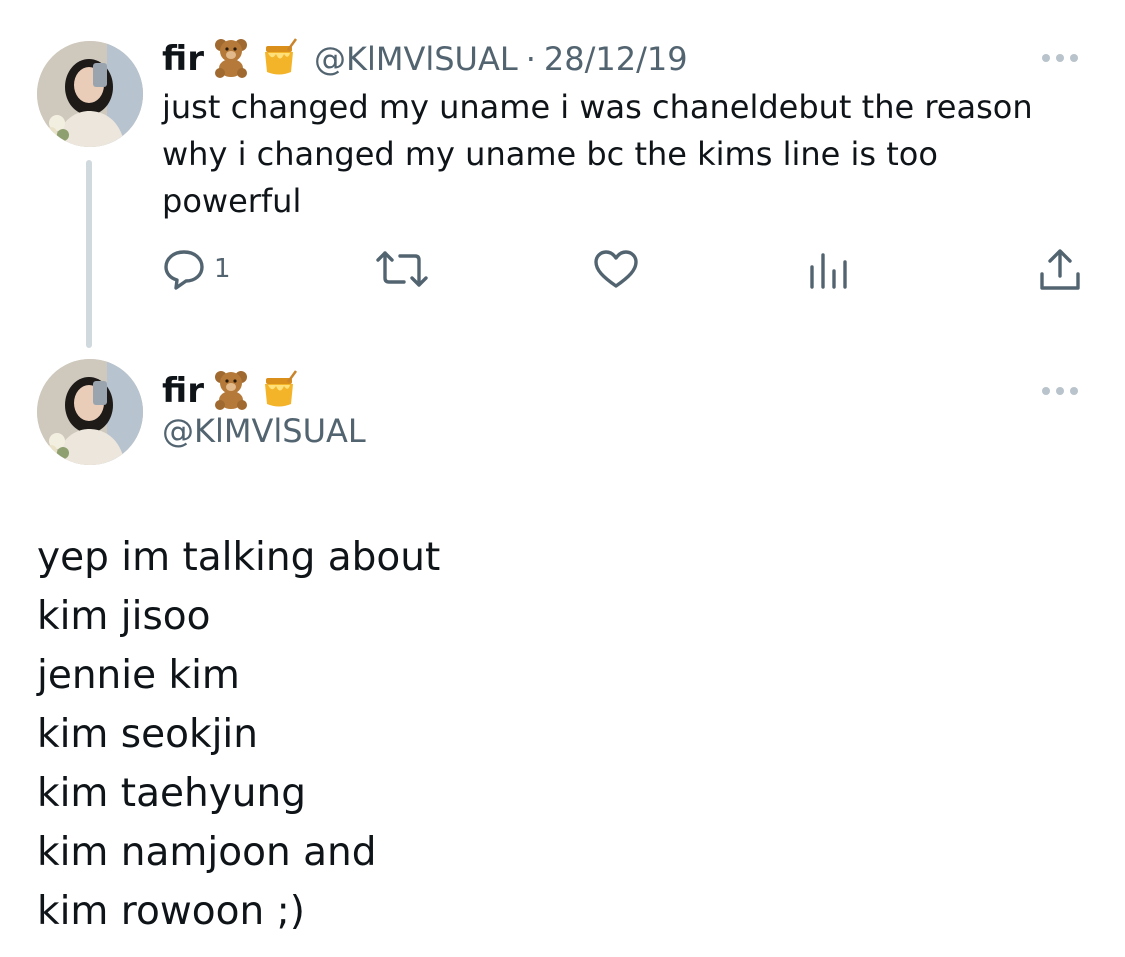 The width and height of the screenshot is (1125, 957). I want to click on reply-count: 1, so click(222, 269).